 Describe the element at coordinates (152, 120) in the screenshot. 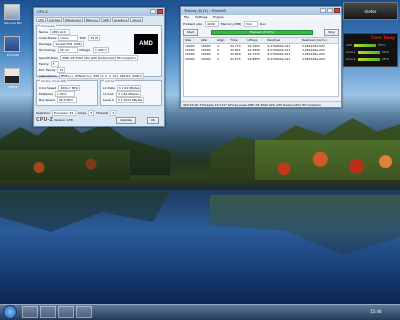

I see `ok-button: OK` at that location.